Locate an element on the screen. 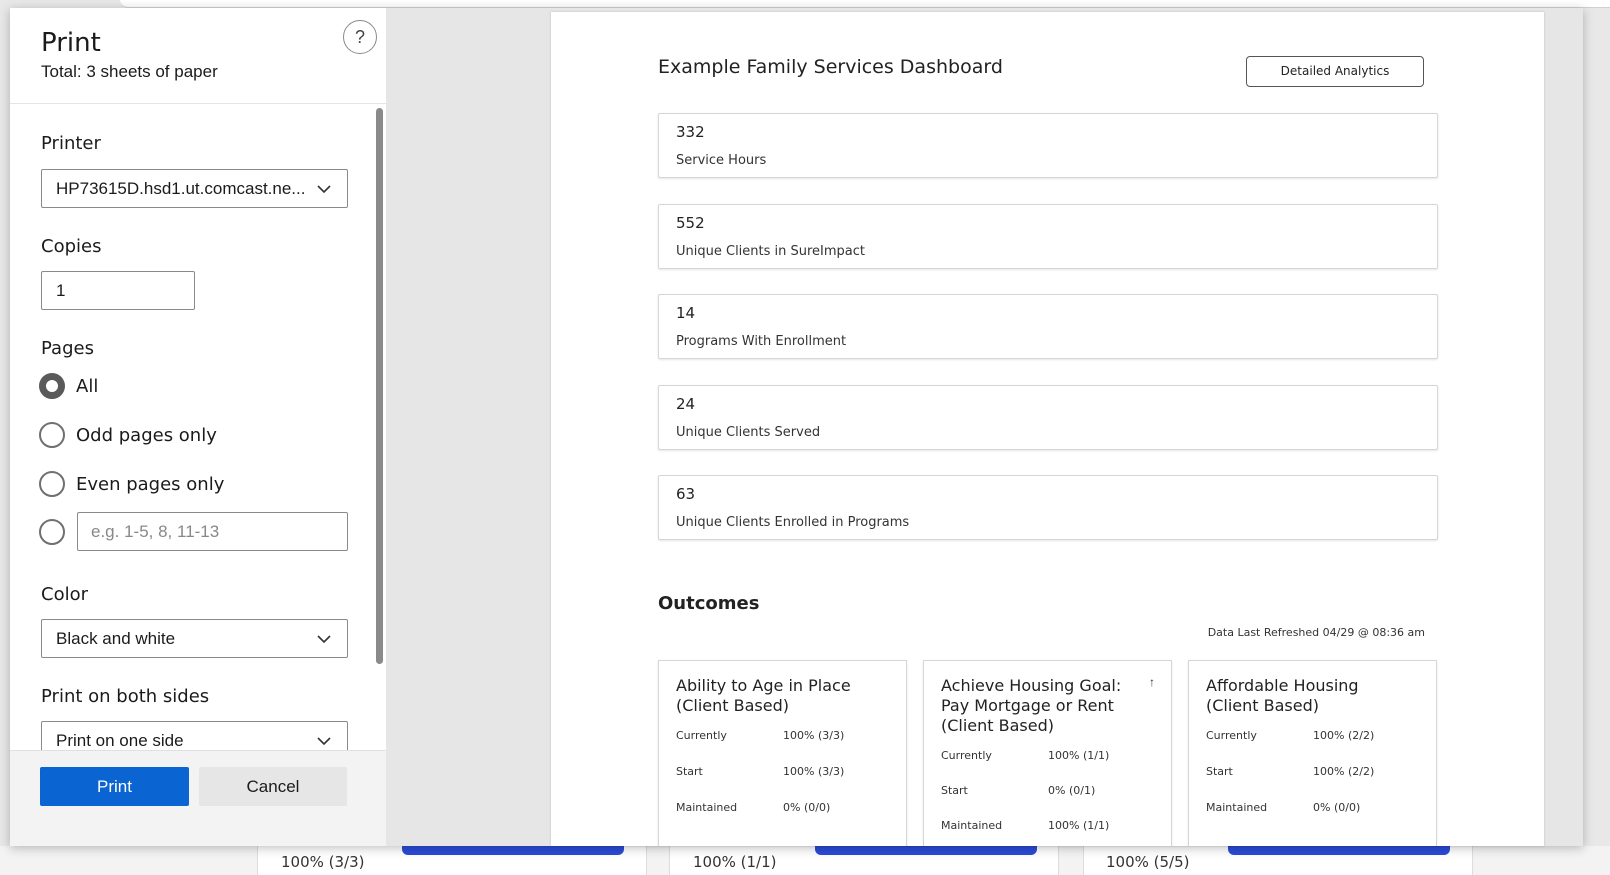 This screenshot has width=1610, height=875. sheet-count: Total: 3 sheets of paper is located at coordinates (129, 71).